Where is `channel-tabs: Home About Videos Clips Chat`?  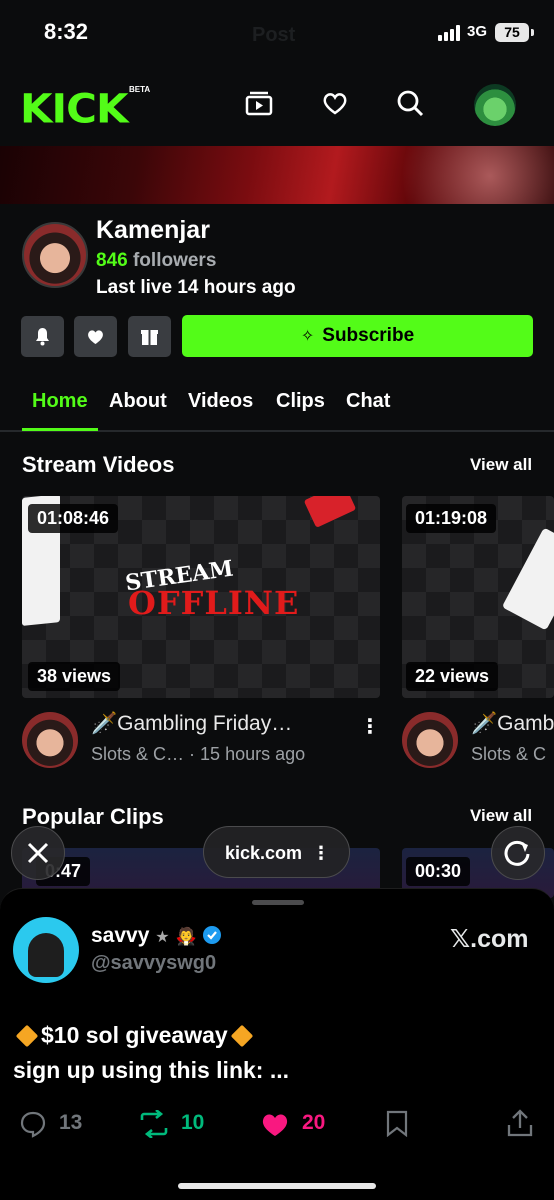 channel-tabs: Home About Videos Clips Chat is located at coordinates (277, 411).